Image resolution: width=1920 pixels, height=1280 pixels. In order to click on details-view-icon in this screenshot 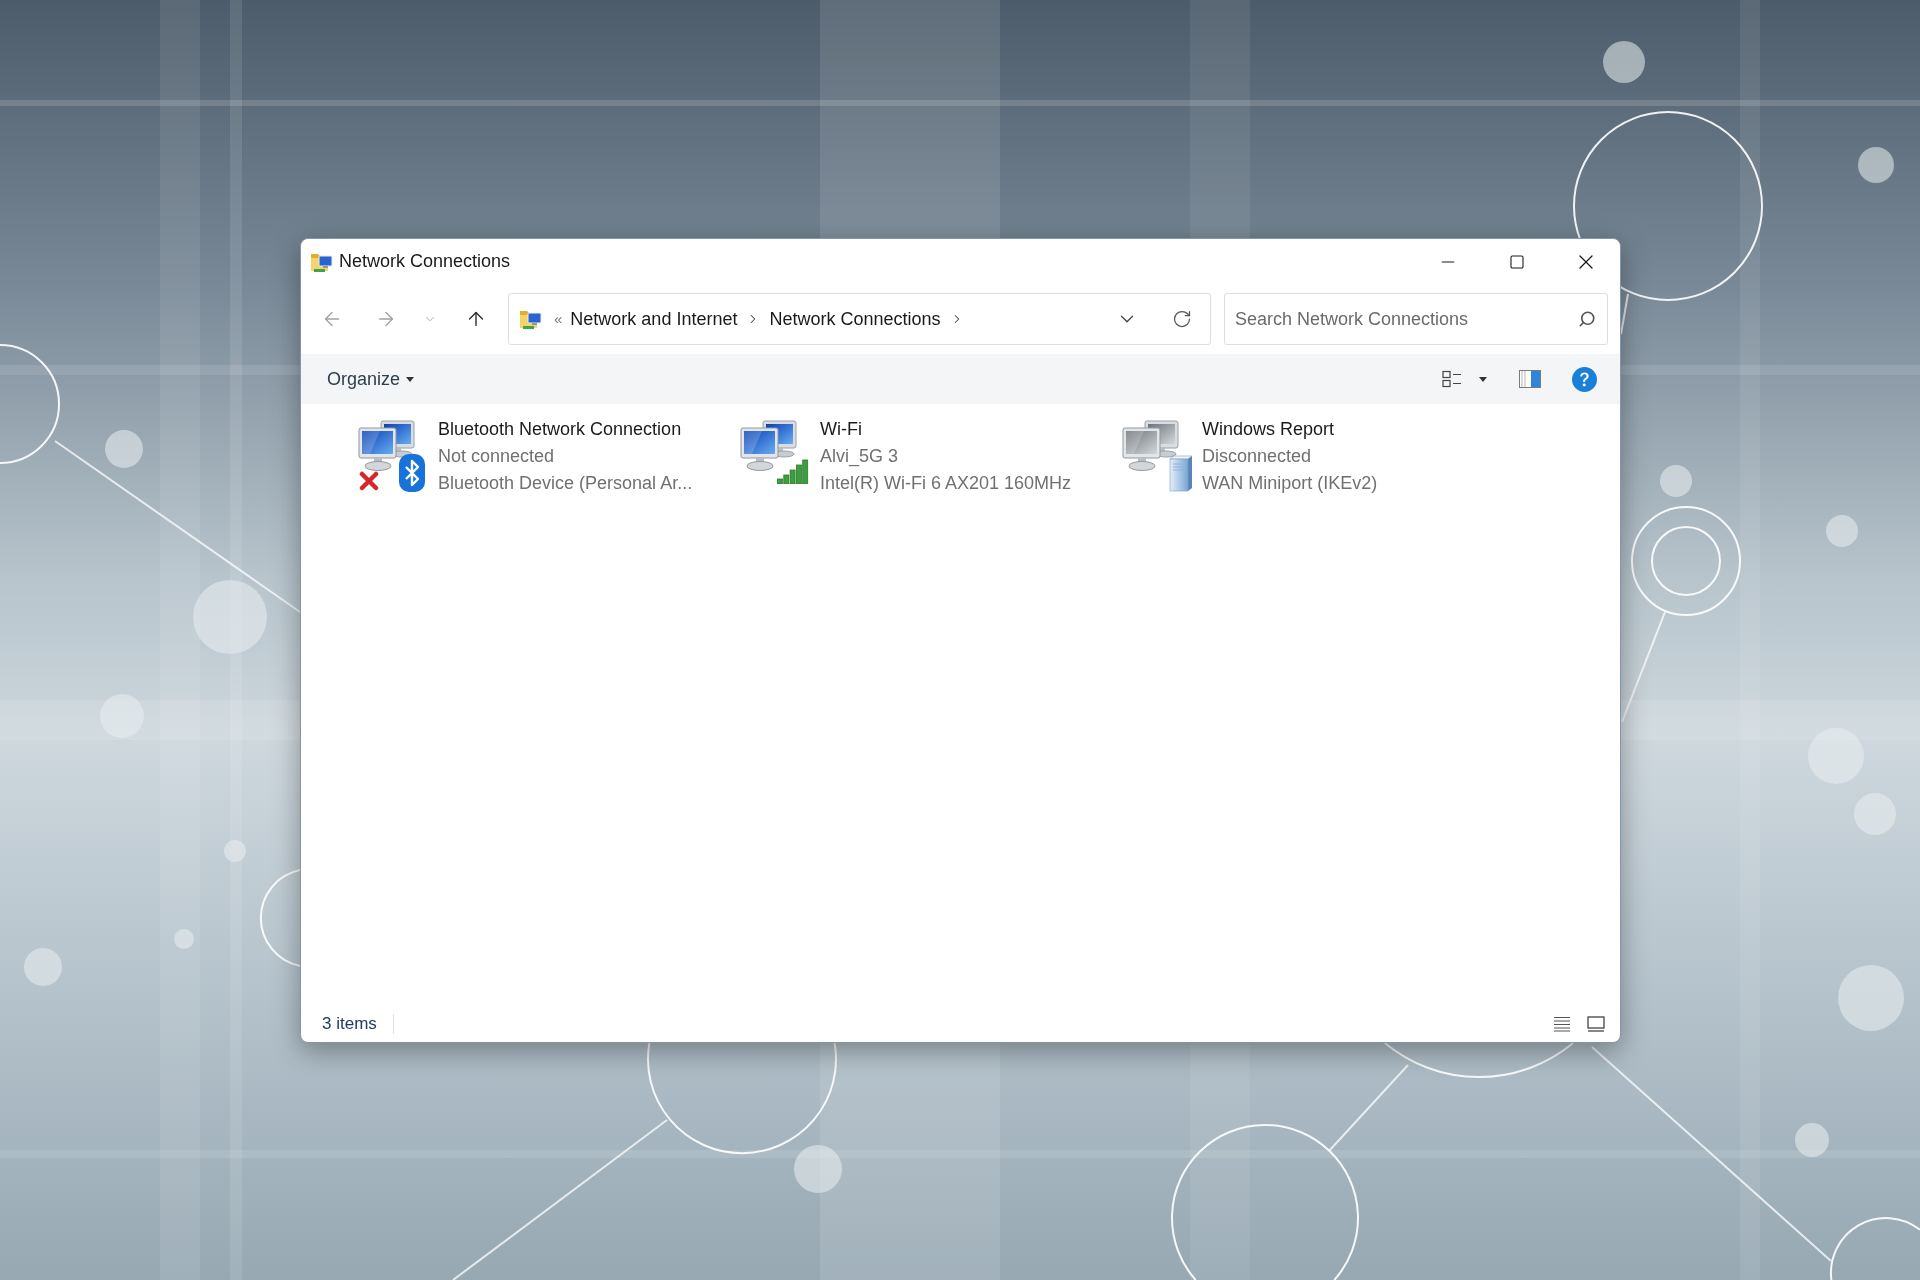, I will do `click(1562, 1024)`.